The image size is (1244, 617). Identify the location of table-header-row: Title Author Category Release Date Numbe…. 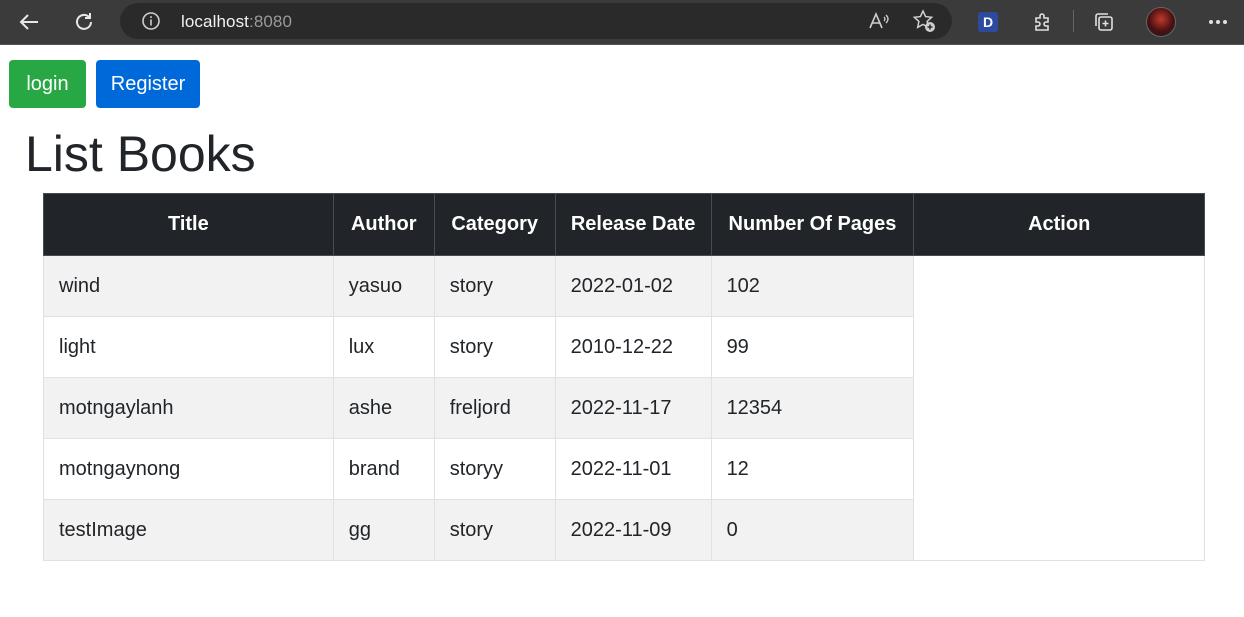
(624, 224).